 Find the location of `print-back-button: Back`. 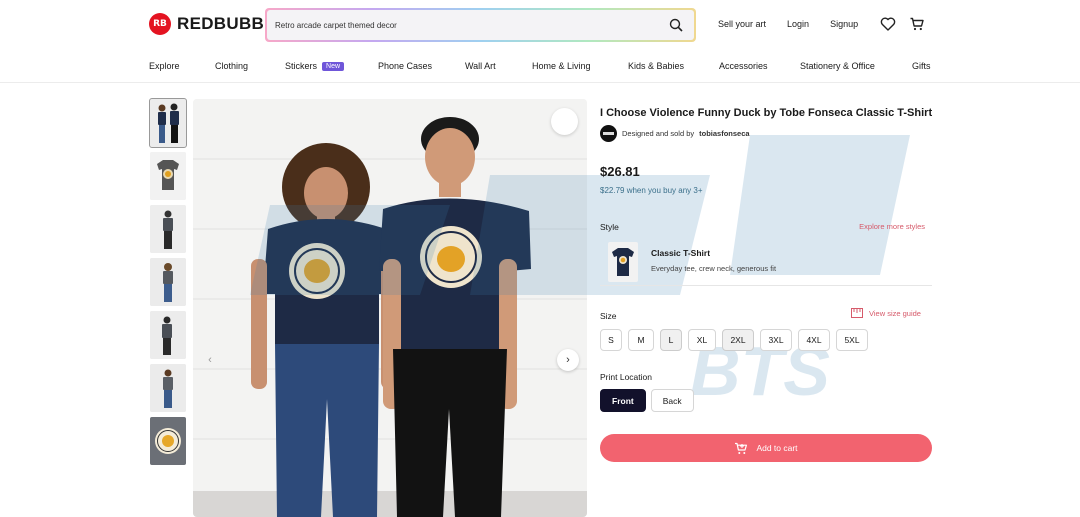

print-back-button: Back is located at coordinates (672, 400).